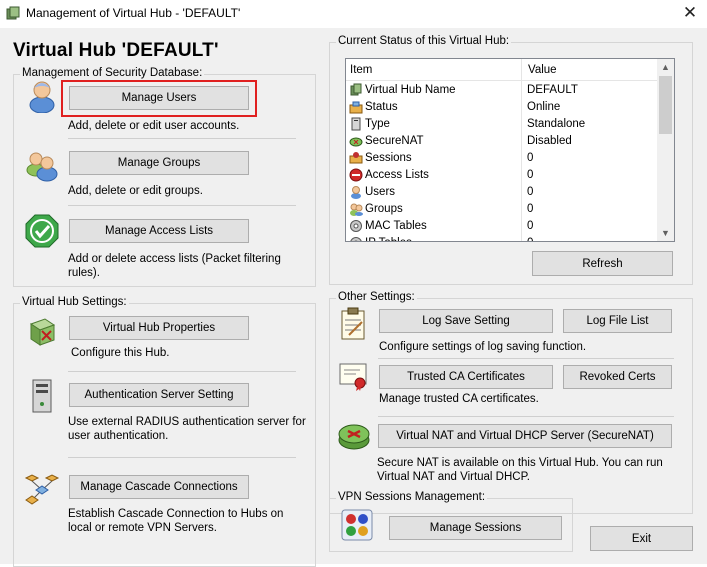  I want to click on ip-table-icon, so click(356, 239).